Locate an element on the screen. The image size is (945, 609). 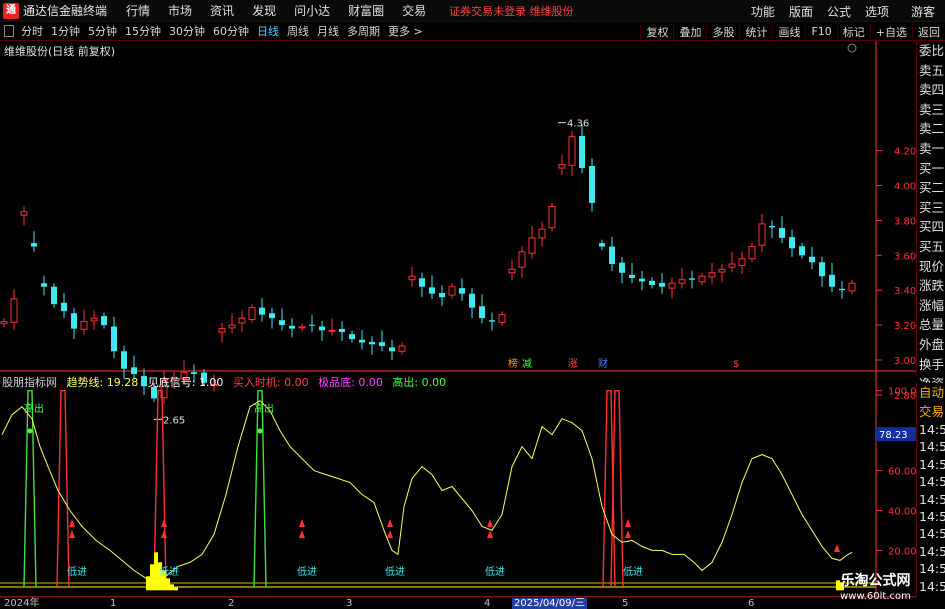
quote-row: 卖二 is located at coordinates (931, 129).